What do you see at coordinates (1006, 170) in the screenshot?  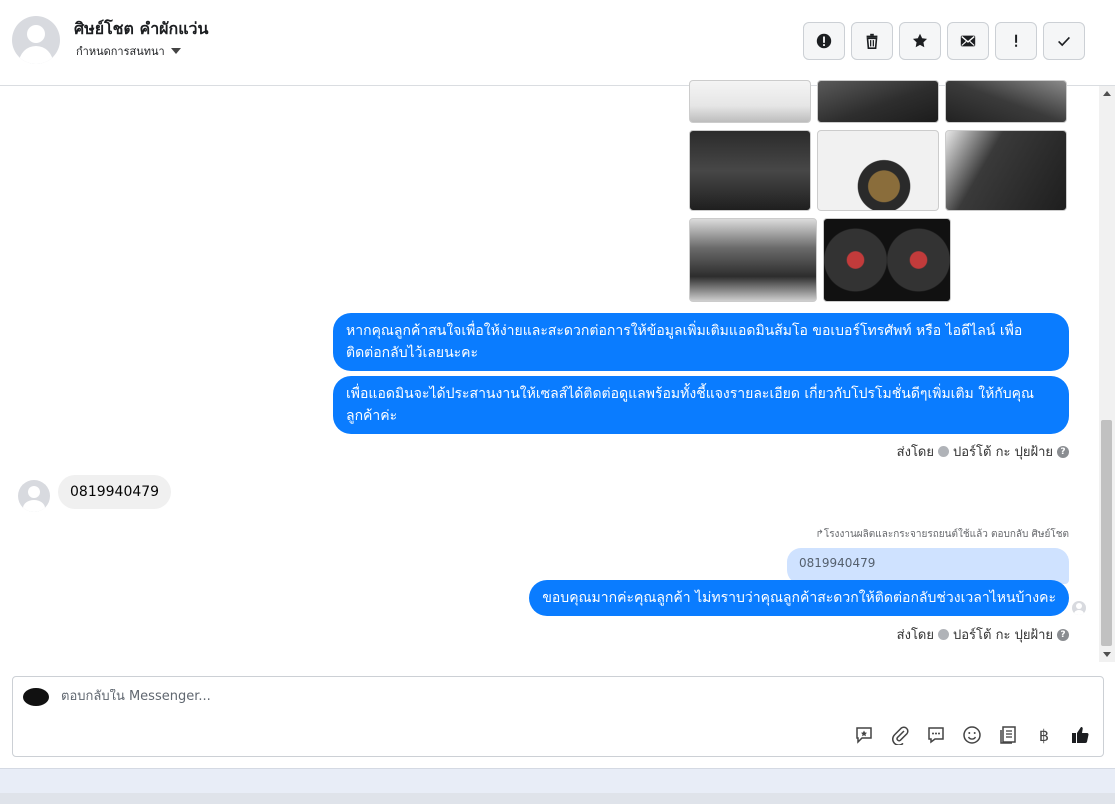 I see `photo-door-panel` at bounding box center [1006, 170].